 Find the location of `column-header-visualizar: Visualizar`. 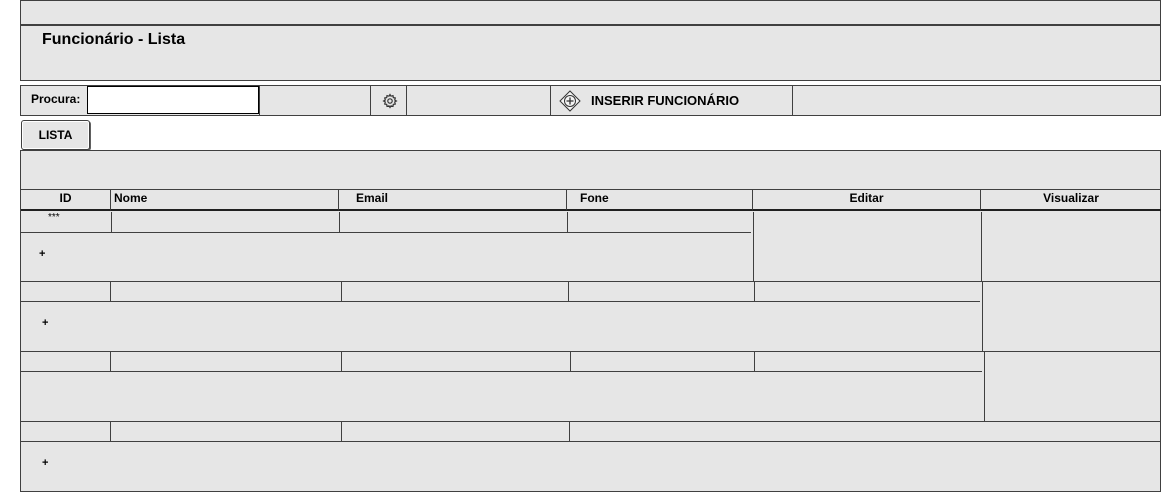

column-header-visualizar: Visualizar is located at coordinates (1071, 200).